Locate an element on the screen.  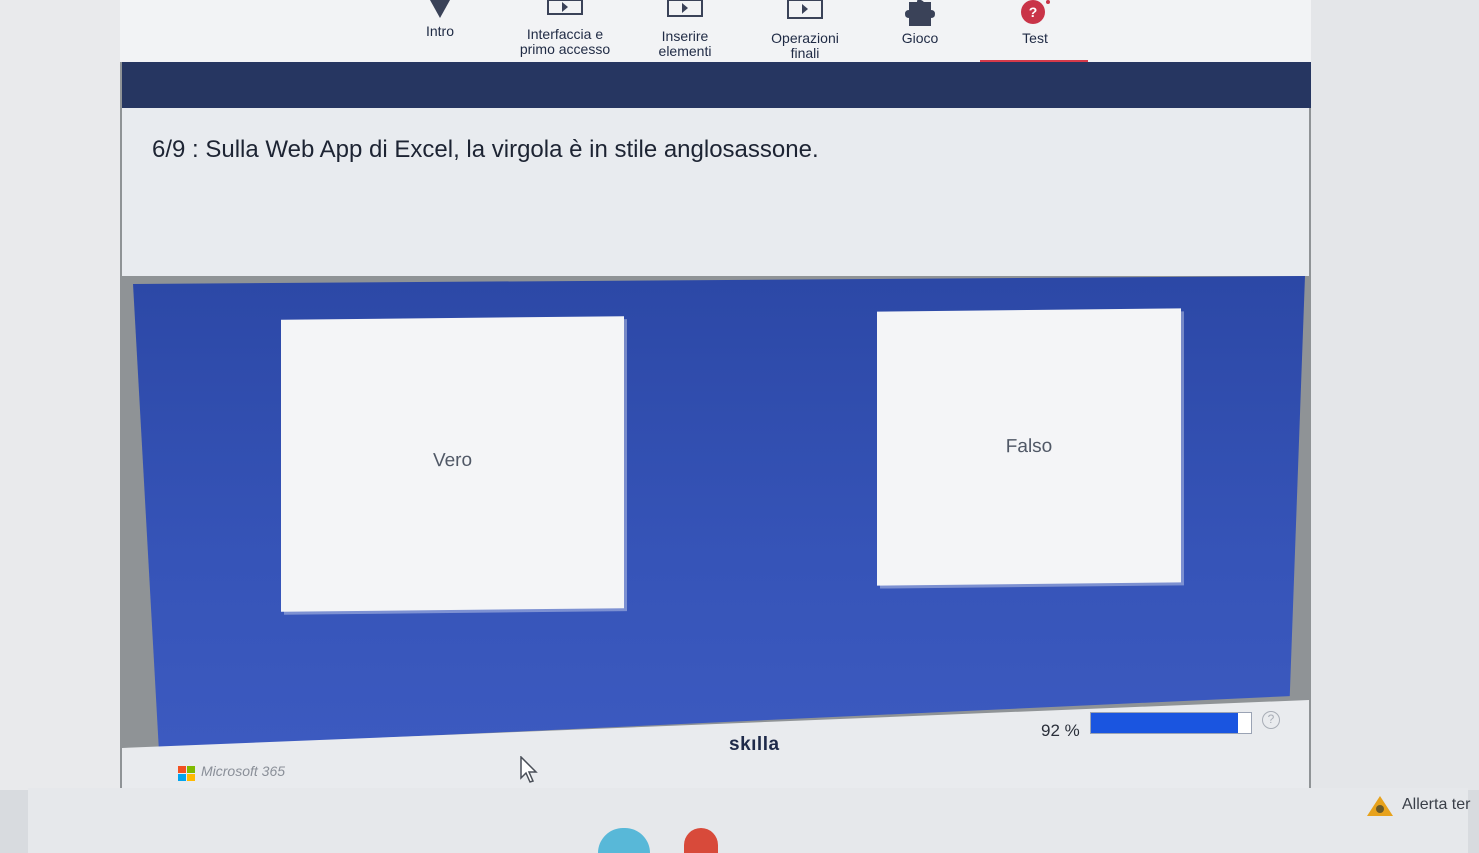
question-bubble-icon: ? is located at coordinates (1035, 12).